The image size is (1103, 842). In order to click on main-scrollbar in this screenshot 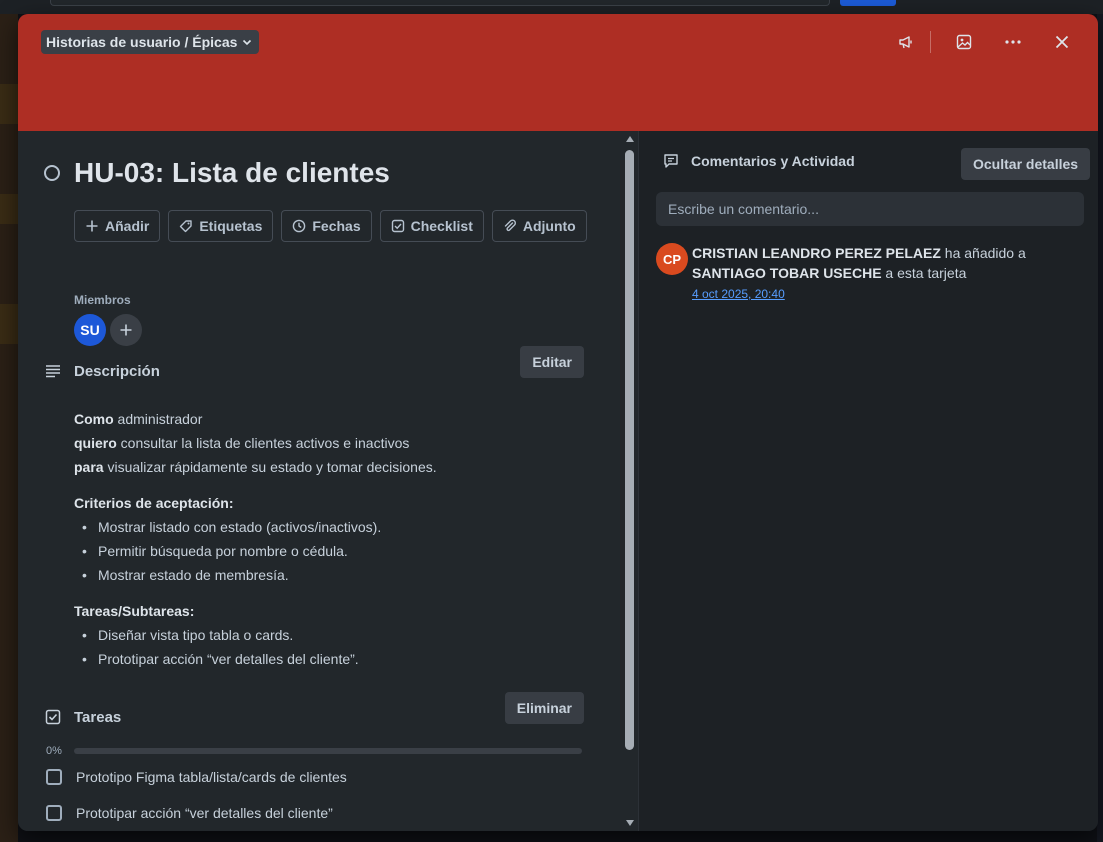, I will do `click(630, 481)`.